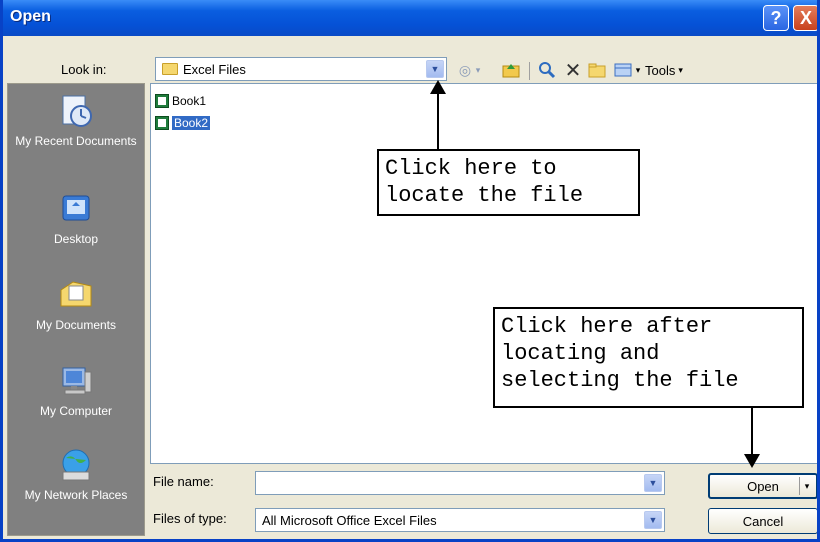 The width and height of the screenshot is (820, 542). What do you see at coordinates (301, 69) in the screenshot?
I see `look-in-dropdown: Excel Files ▼` at bounding box center [301, 69].